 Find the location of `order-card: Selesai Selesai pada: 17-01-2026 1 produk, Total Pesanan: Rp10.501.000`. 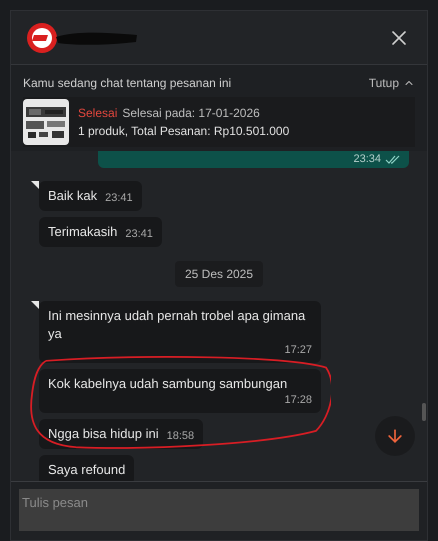

order-card: Selesai Selesai pada: 17-01-2026 1 produk, Total Pesanan: Rp10.501.000 is located at coordinates (219, 122).